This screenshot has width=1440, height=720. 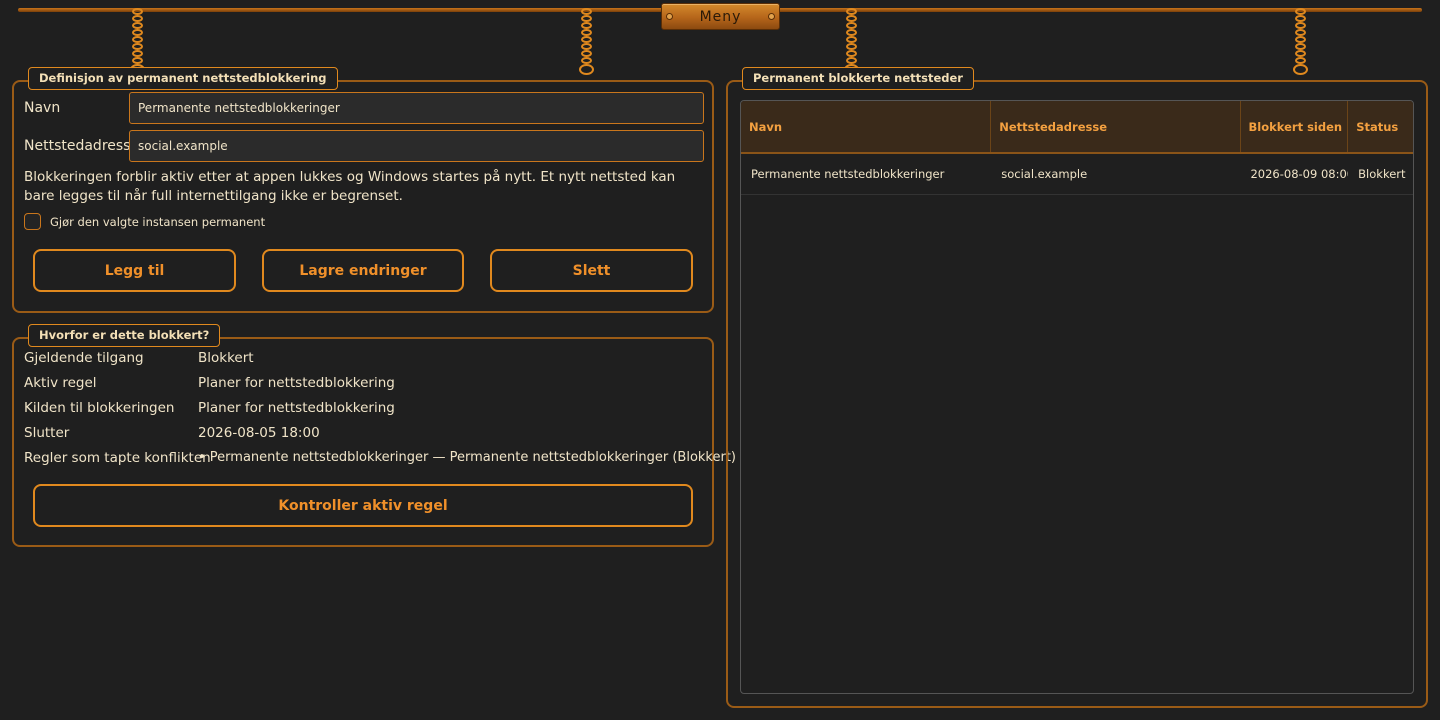 What do you see at coordinates (124, 335) in the screenshot?
I see `panel-title: Hvorfor er dette blokkert?` at bounding box center [124, 335].